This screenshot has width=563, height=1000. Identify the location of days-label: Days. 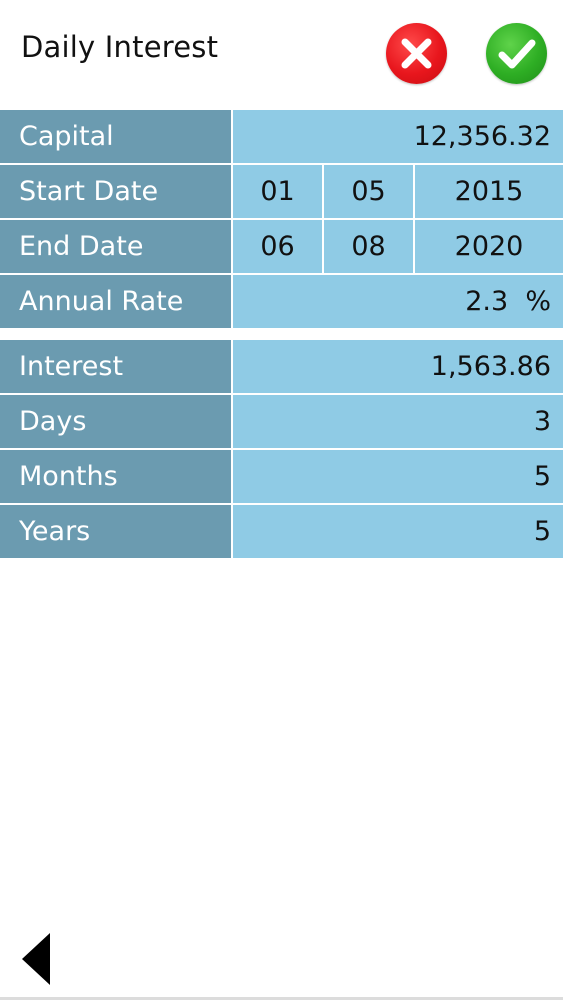
(116, 421).